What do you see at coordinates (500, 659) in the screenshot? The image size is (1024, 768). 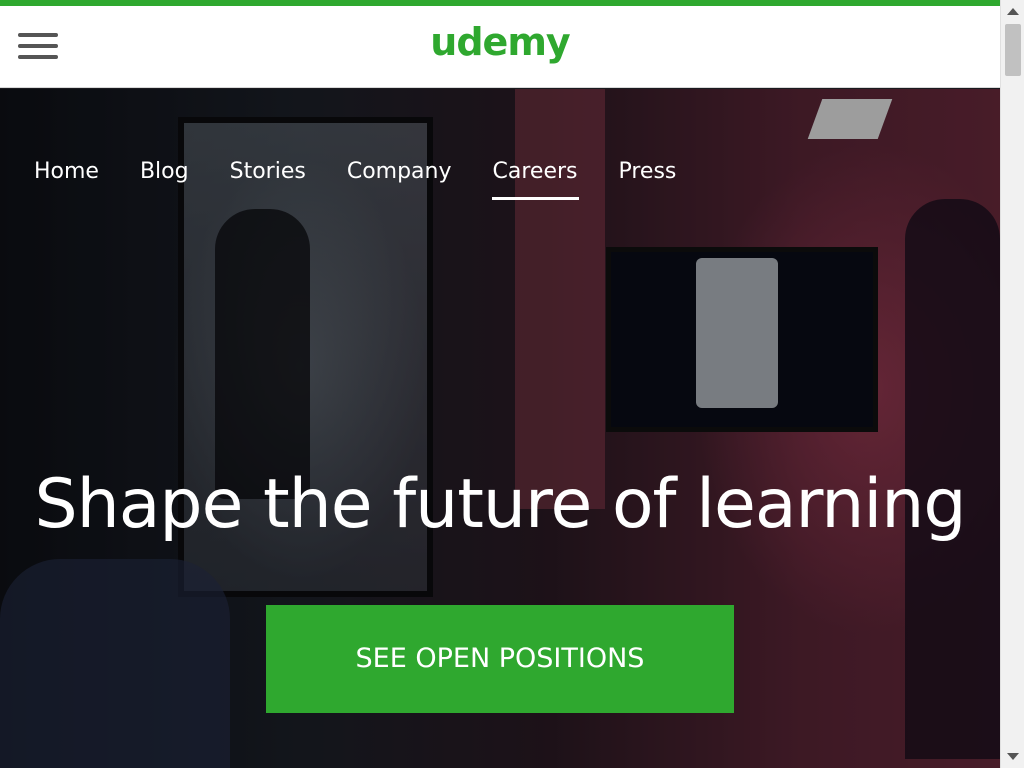 I see `see-open-positions-button: SEE OPEN POSITIONS` at bounding box center [500, 659].